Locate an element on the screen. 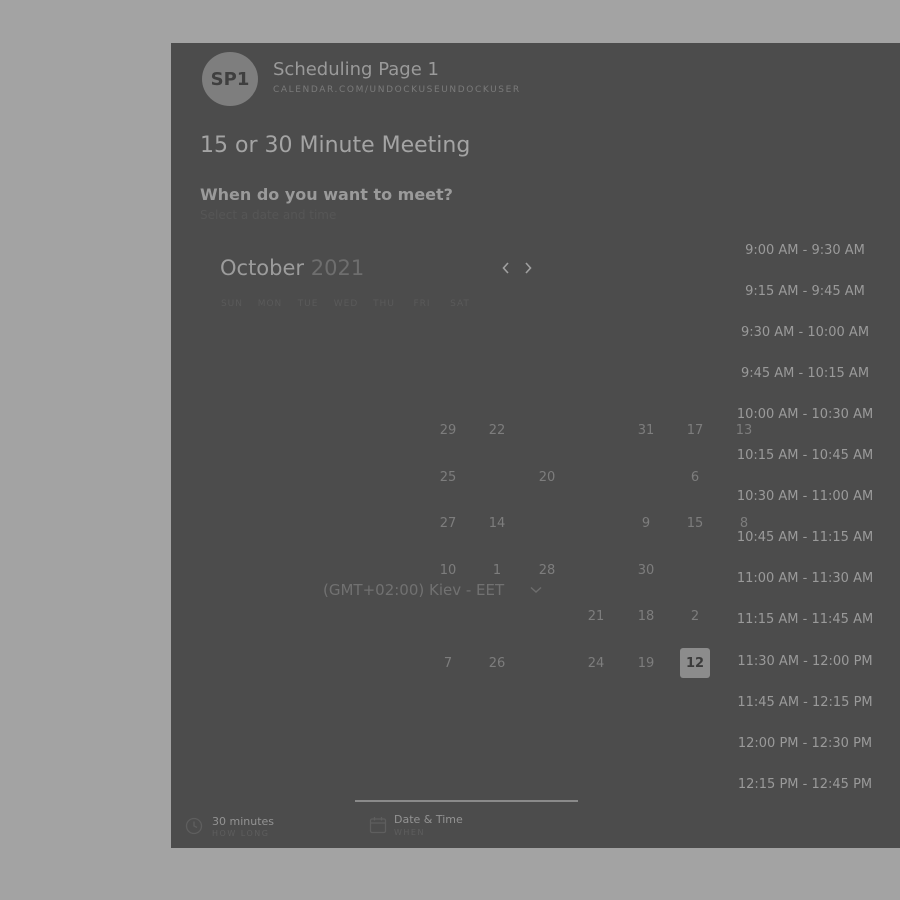 The width and height of the screenshot is (900, 900). weekday-label: SAT is located at coordinates (460, 304).